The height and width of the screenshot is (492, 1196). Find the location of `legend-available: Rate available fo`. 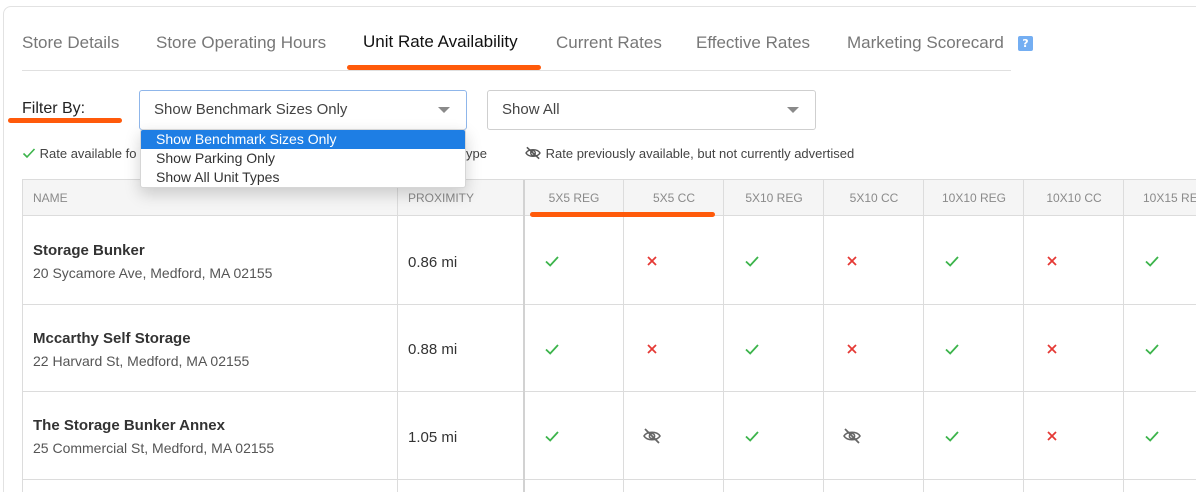

legend-available: Rate available fo is located at coordinates (79, 153).